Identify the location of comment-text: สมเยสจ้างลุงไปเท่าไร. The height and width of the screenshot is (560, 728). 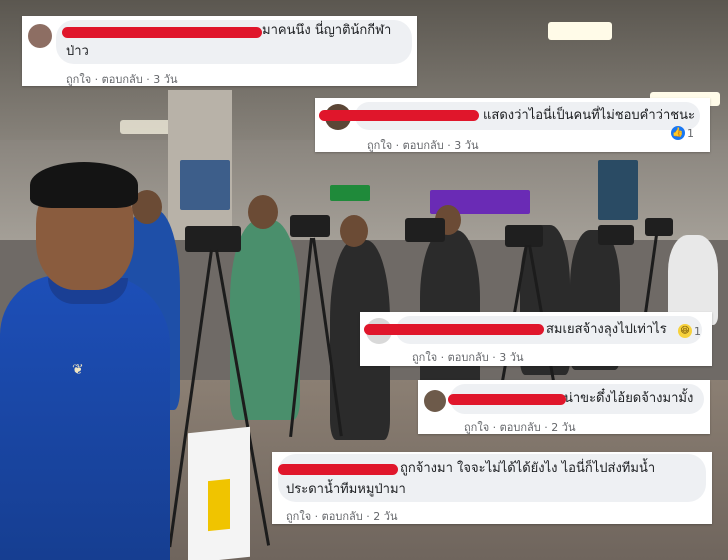
(606, 329).